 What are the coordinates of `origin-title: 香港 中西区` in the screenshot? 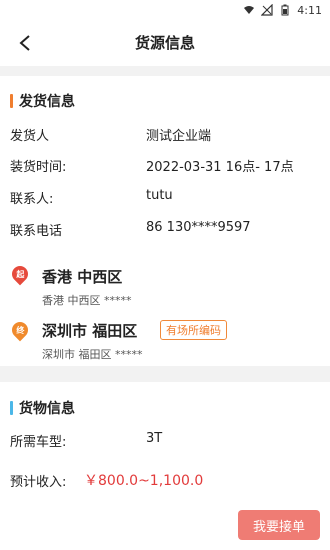 It's located at (82, 277).